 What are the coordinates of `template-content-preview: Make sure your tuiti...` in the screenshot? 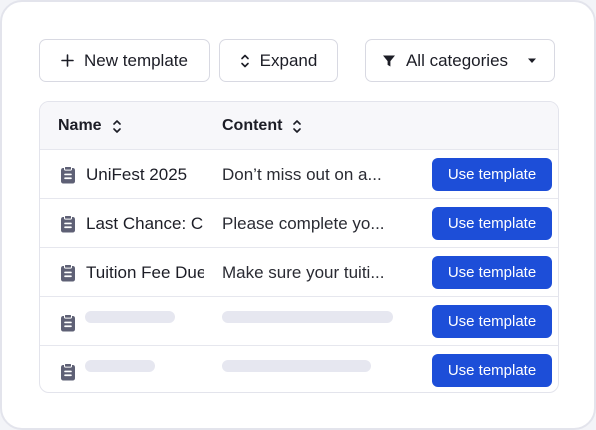 It's located at (303, 272).